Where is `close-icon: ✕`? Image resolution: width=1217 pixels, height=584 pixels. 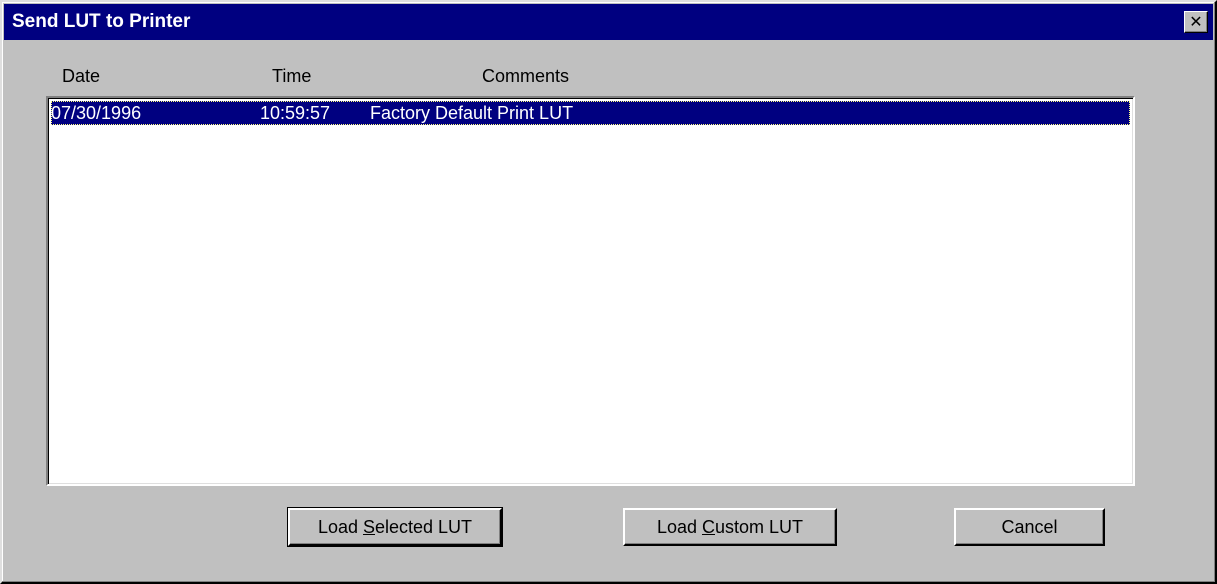
close-icon: ✕ is located at coordinates (1196, 21).